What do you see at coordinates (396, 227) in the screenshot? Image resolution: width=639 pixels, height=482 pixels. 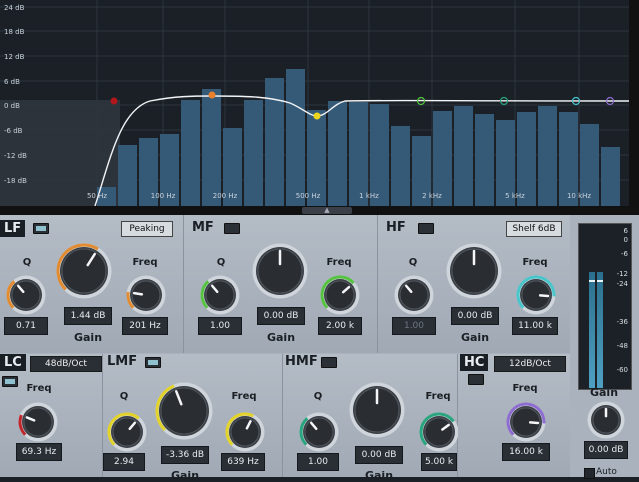 I see `hf-title: HF` at bounding box center [396, 227].